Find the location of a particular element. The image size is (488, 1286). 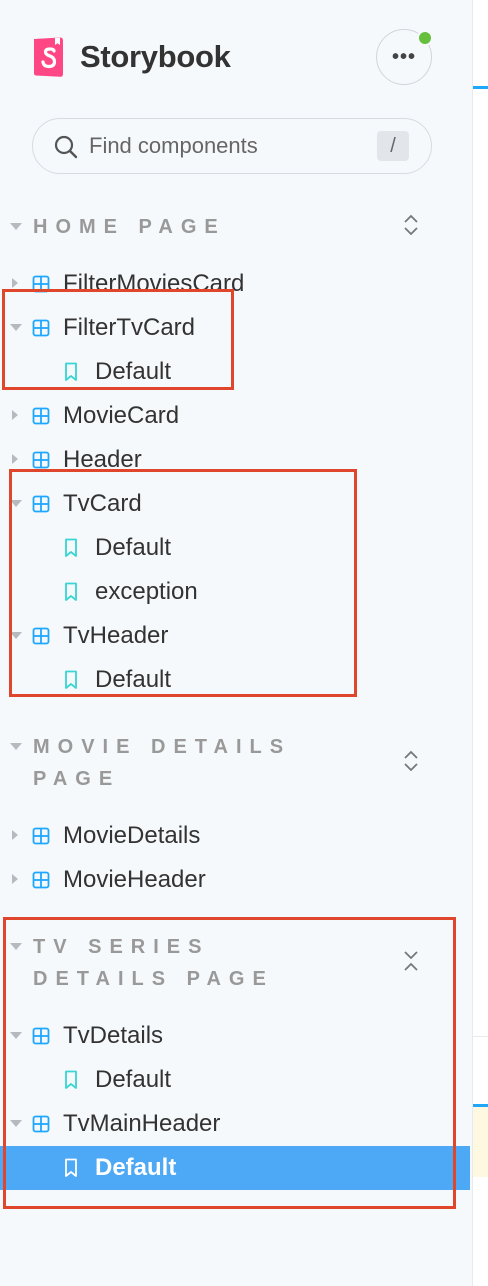

component-item-tvcard: TvCard is located at coordinates (235, 504).